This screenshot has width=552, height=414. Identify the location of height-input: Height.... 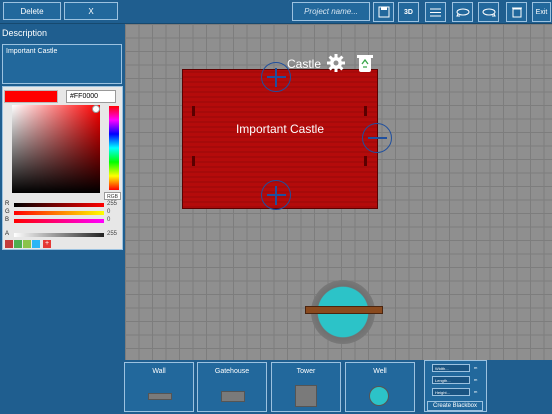
(451, 392).